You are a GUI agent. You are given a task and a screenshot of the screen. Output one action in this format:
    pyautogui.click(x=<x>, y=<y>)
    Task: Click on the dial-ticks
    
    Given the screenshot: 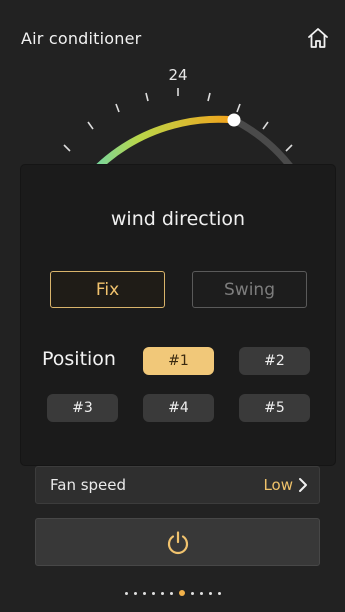 What is the action you would take?
    pyautogui.click(x=178, y=120)
    